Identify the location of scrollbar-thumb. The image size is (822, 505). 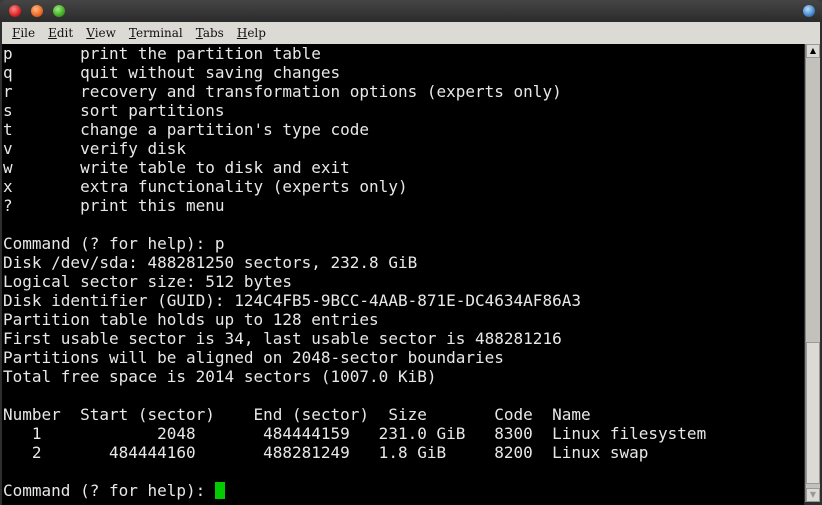
(813, 413).